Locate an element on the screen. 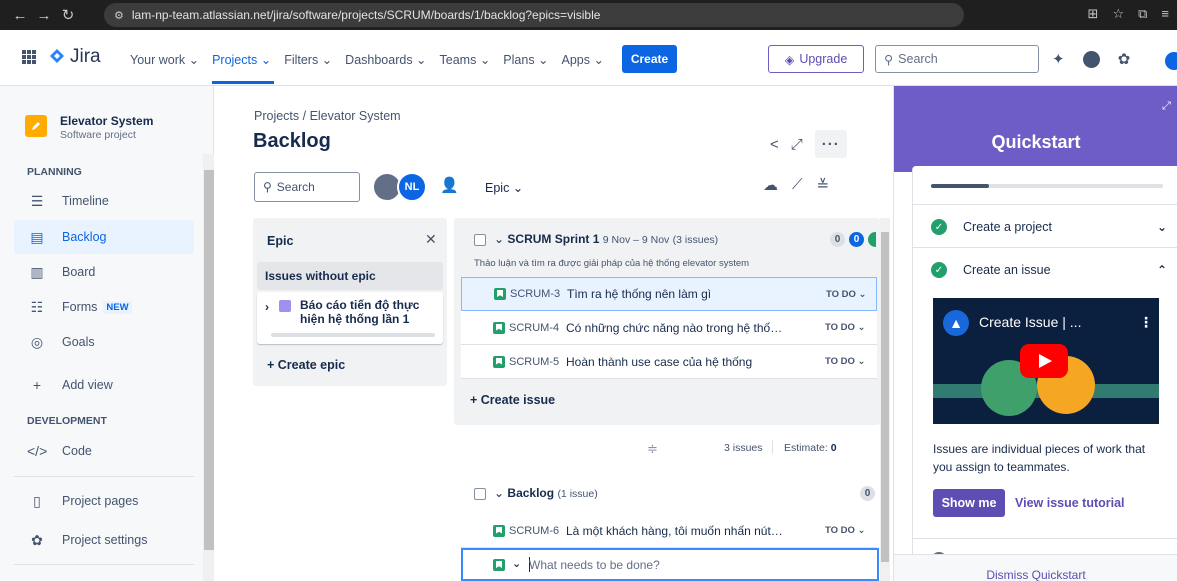 The height and width of the screenshot is (581, 1177). chevron-up-icon: ⌃ is located at coordinates (1162, 270).